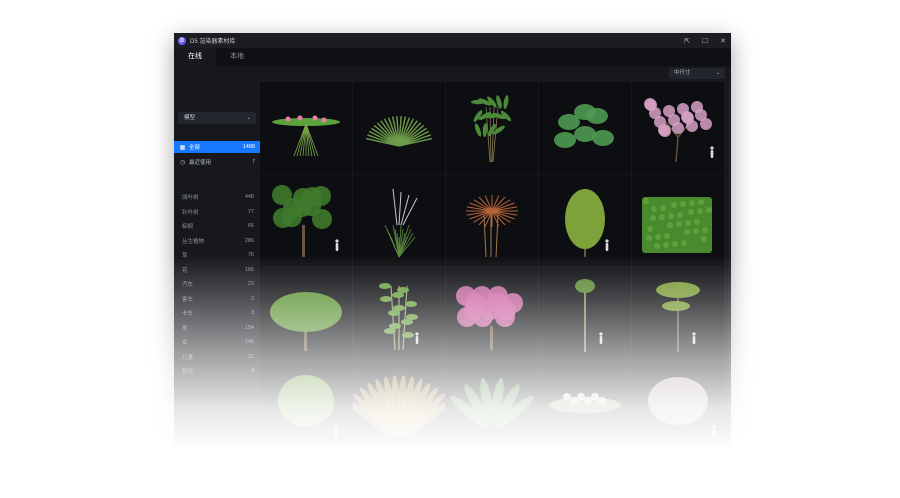 Image resolution: width=900 pixels, height=498 pixels. What do you see at coordinates (250, 284) in the screenshot?
I see `category-count: 23` at bounding box center [250, 284].